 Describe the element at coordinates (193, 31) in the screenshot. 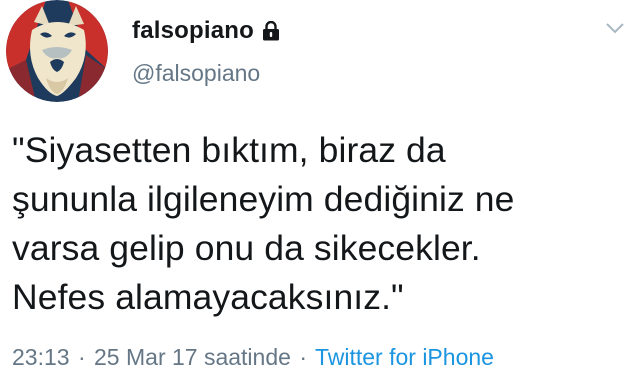

I see `display-name: falsopiano` at that location.